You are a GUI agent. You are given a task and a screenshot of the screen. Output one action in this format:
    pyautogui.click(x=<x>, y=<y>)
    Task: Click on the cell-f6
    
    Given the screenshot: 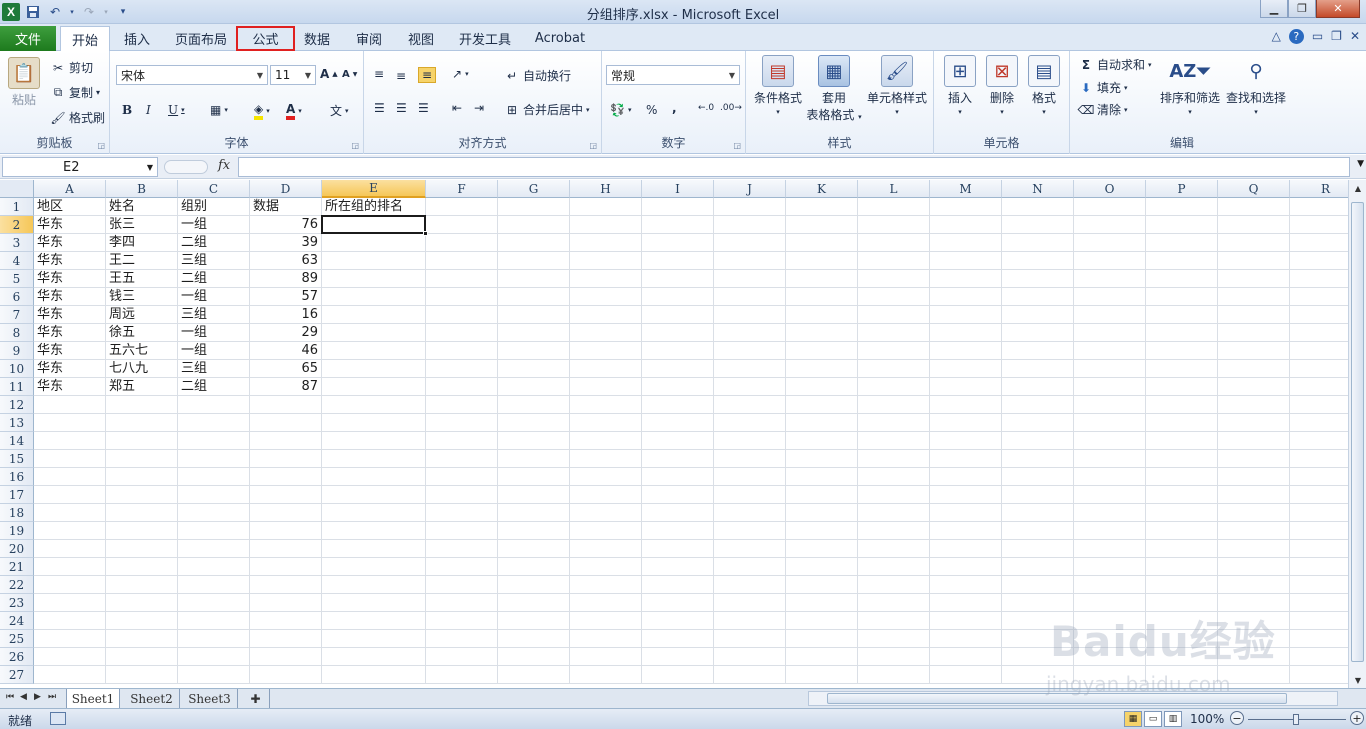 What is the action you would take?
    pyautogui.click(x=462, y=297)
    